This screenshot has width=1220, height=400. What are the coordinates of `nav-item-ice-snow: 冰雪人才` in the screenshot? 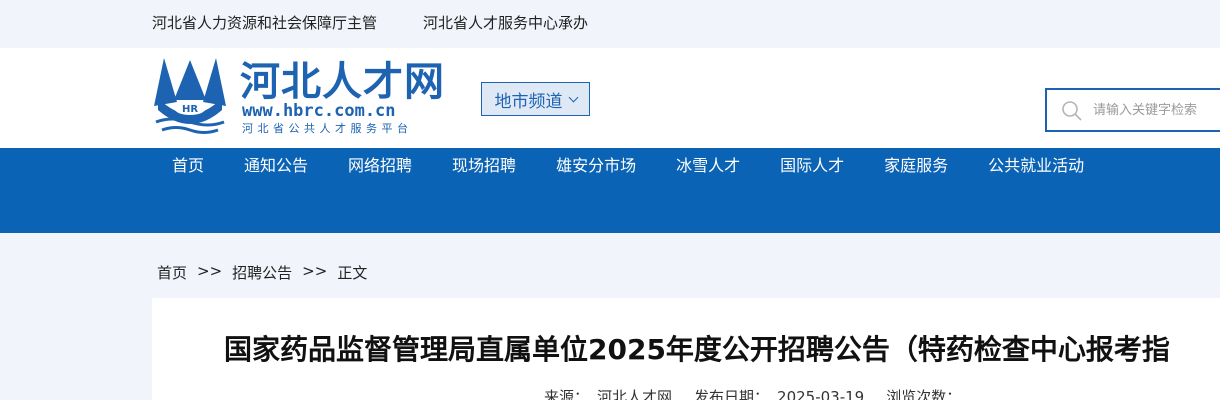 It's located at (708, 166).